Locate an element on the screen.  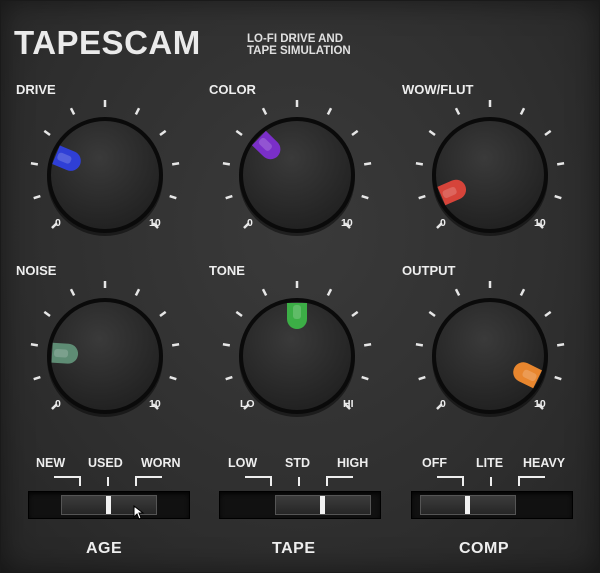
age-switch is located at coordinates (109, 505).